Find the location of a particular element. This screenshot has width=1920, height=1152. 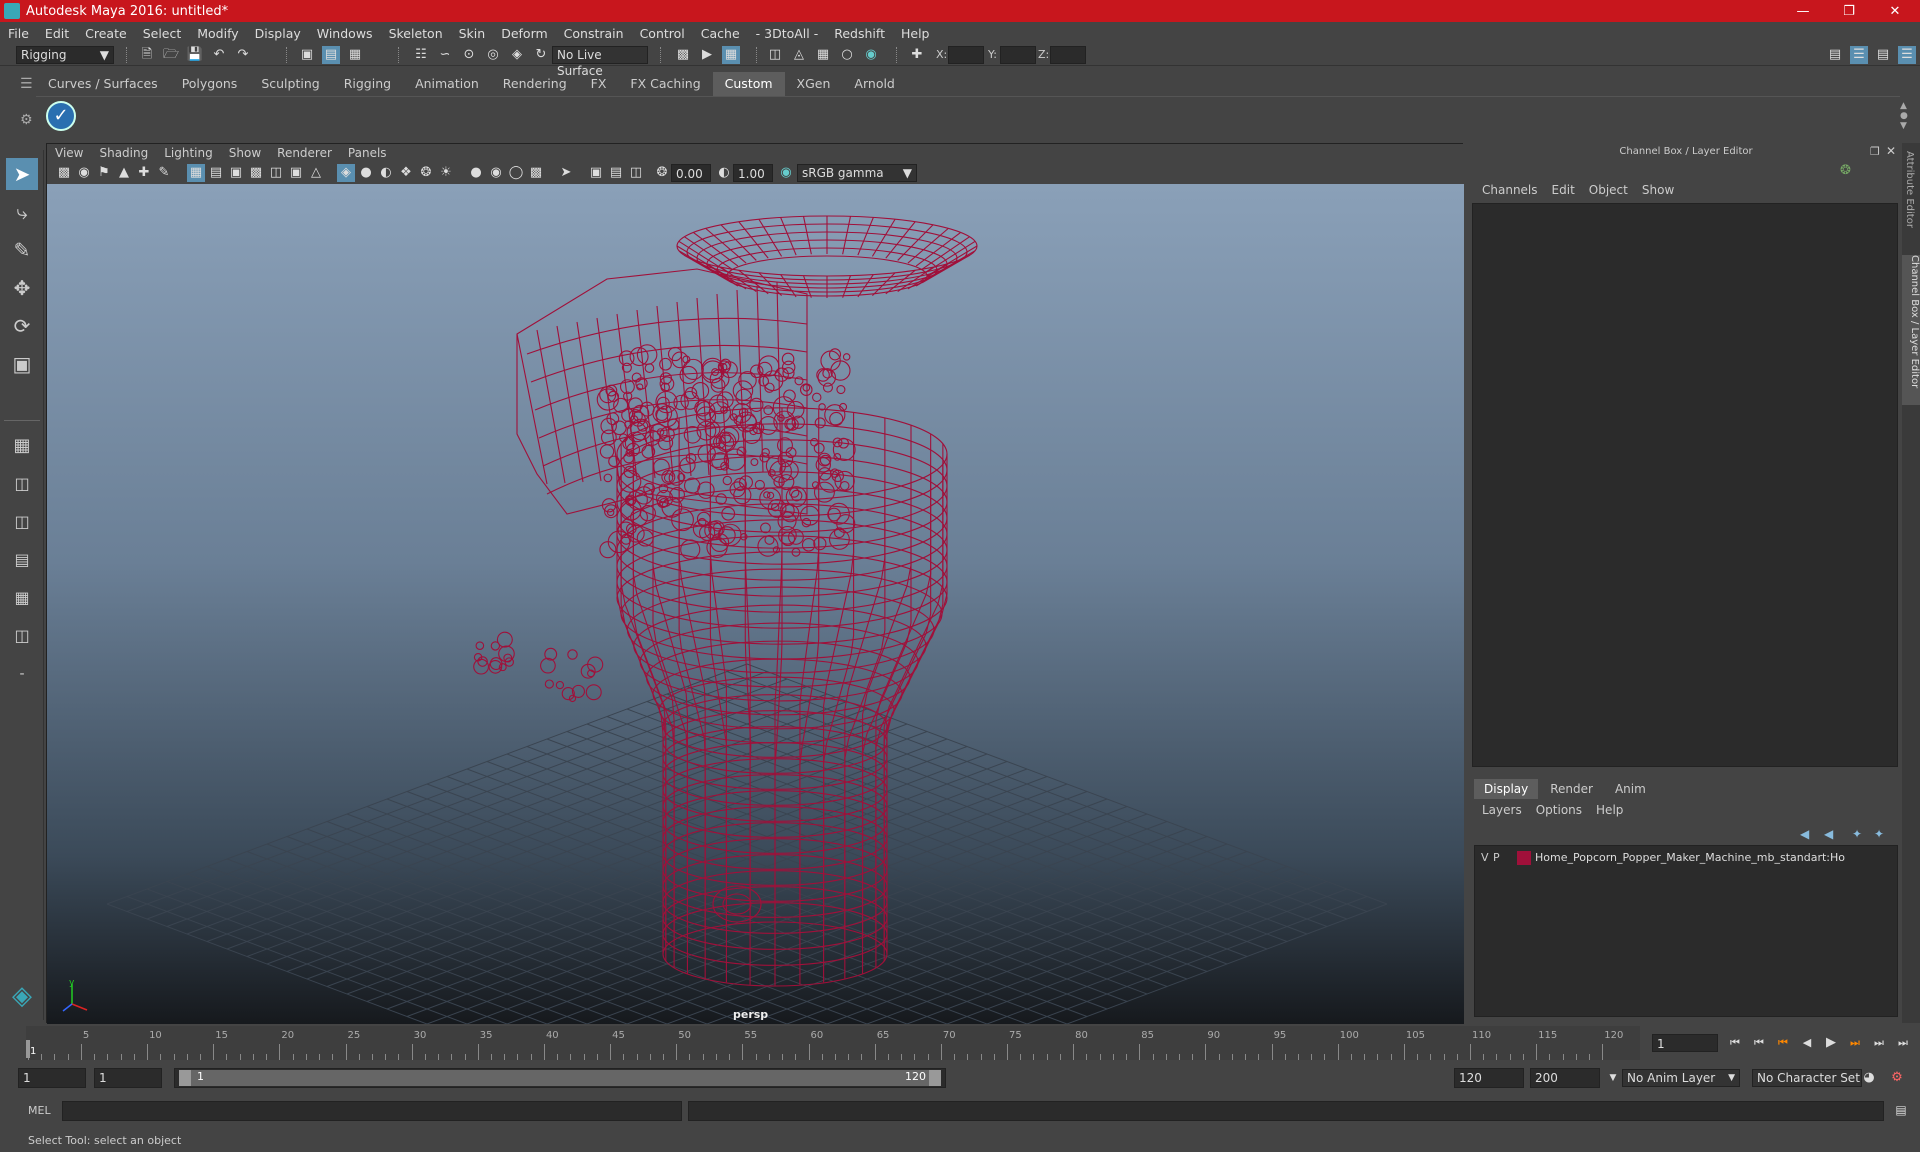

anim-layer-chevron-icon: ▼ is located at coordinates (1613, 1078).